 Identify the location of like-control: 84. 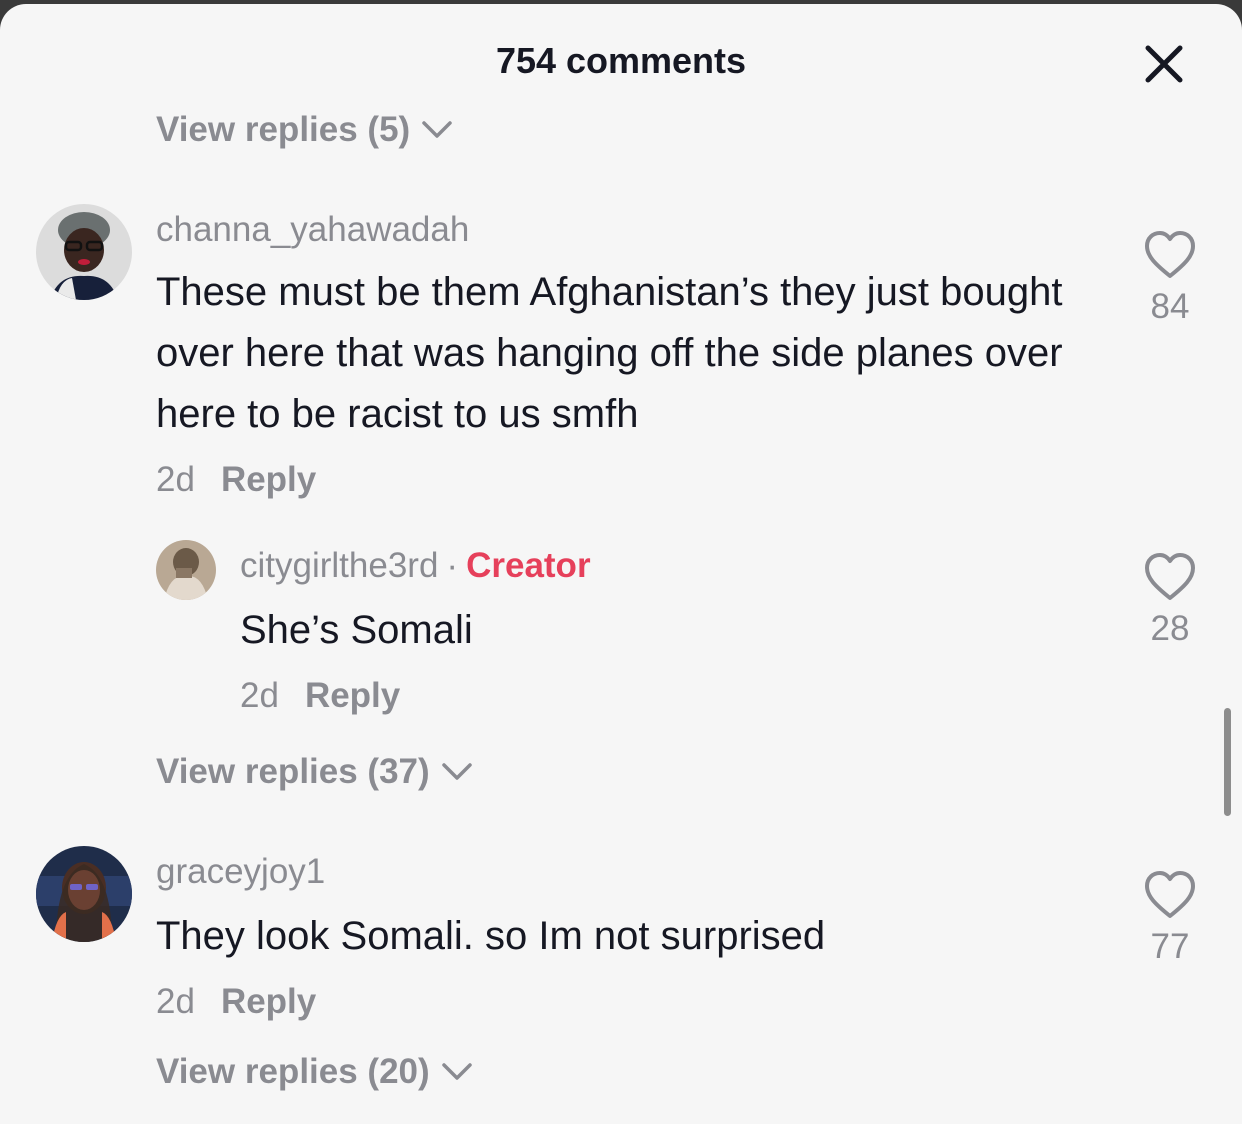
(1170, 278).